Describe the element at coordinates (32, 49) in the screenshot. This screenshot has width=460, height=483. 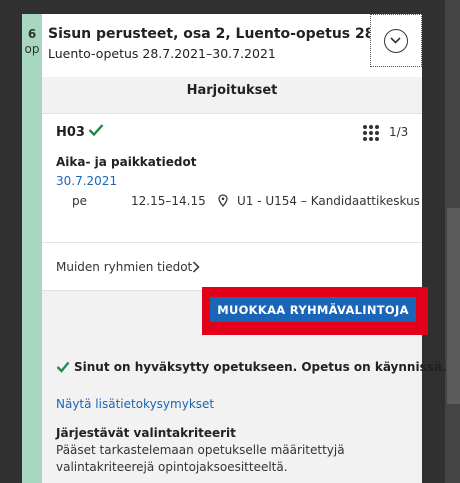
I see `credits-unit: op` at that location.